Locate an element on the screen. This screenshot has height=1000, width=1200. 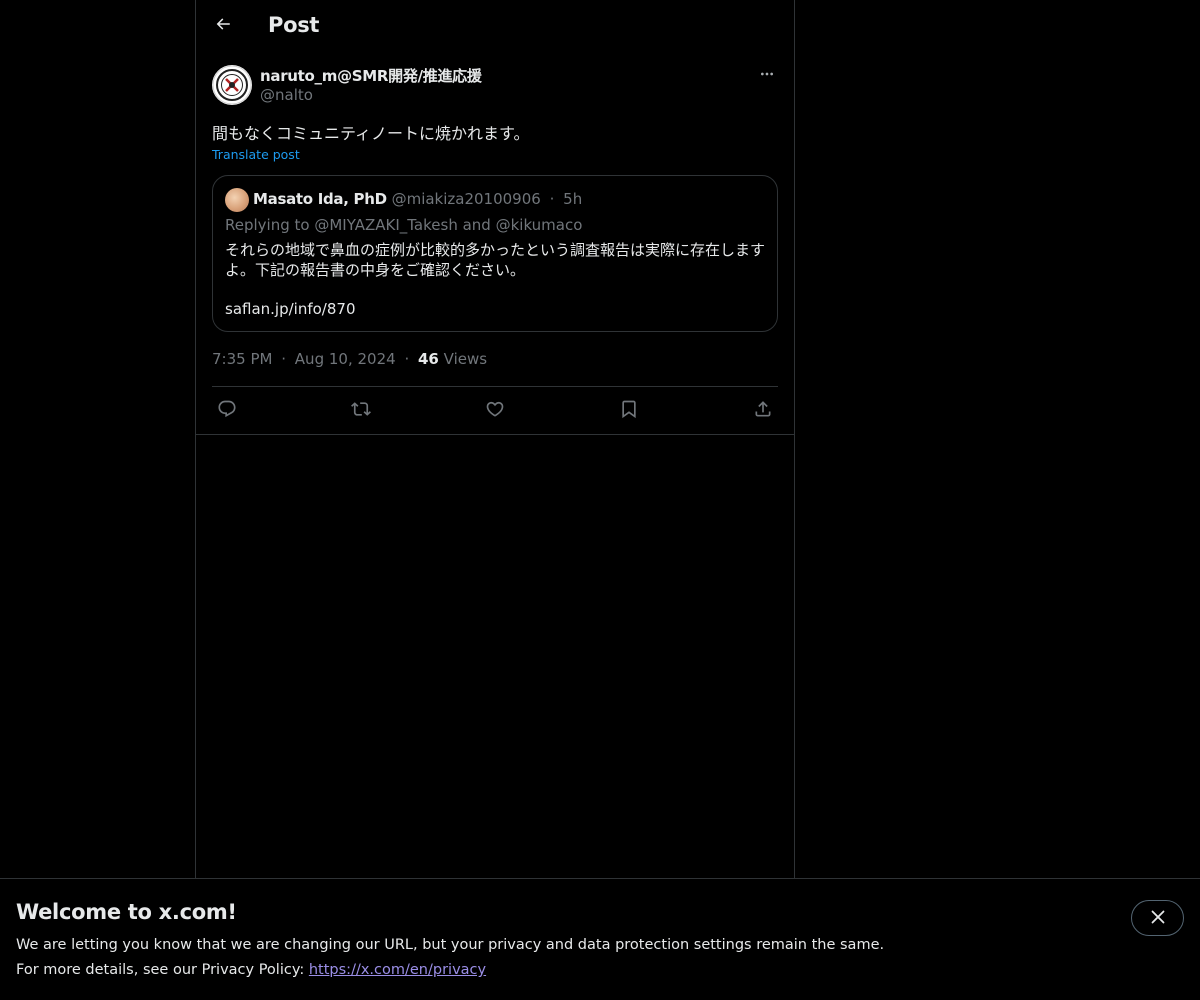
top-bar: Post is located at coordinates (495, 27).